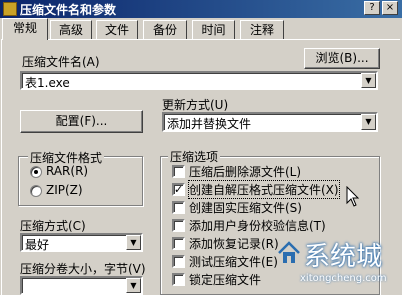 Image resolution: width=402 pixels, height=295 pixels. I want to click on create-sfx-checkbox: ✓, so click(178, 189).